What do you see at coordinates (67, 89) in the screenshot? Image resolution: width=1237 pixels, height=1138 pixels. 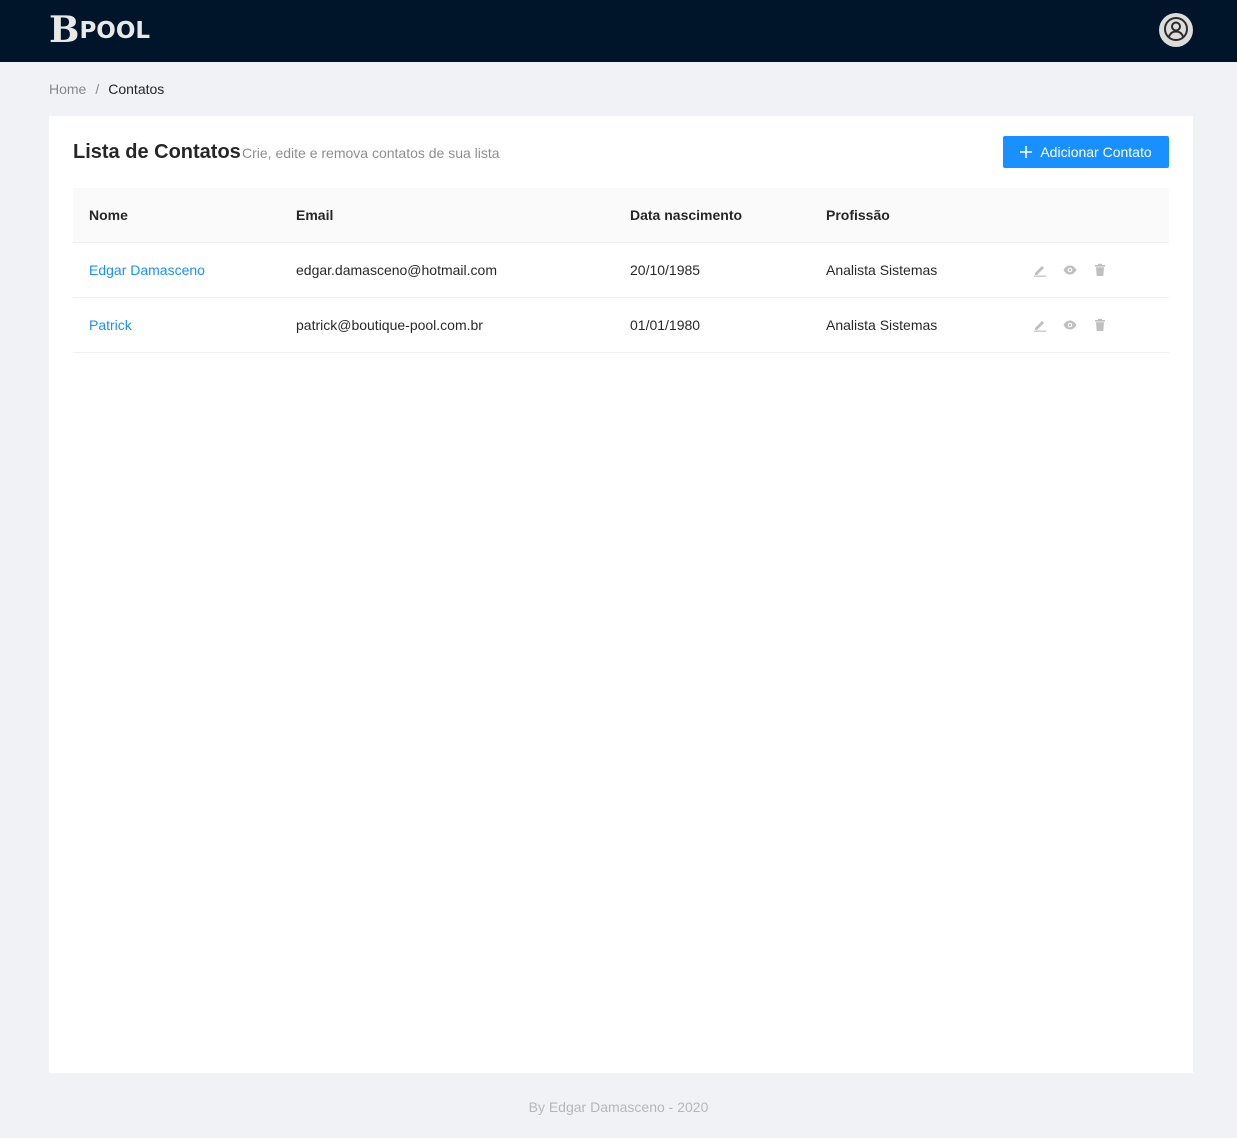 I see `breadcrumb-home-link: Home` at bounding box center [67, 89].